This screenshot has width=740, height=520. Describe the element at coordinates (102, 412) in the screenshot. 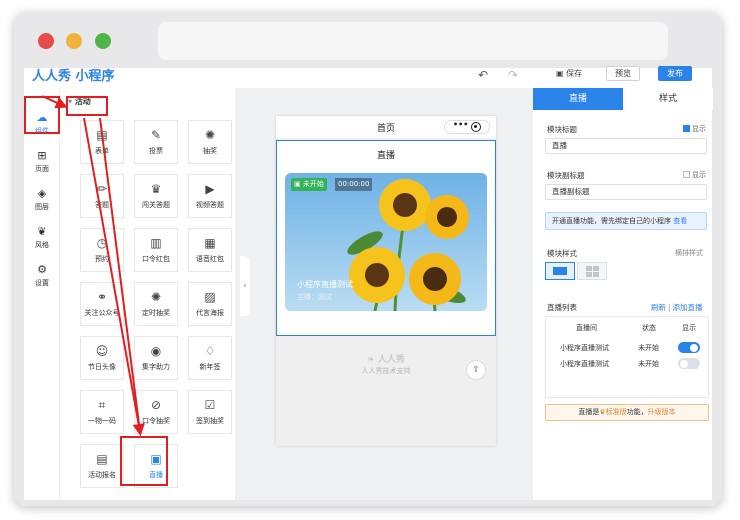

I see `tile-qr-code: ⌗ 一物一码` at that location.